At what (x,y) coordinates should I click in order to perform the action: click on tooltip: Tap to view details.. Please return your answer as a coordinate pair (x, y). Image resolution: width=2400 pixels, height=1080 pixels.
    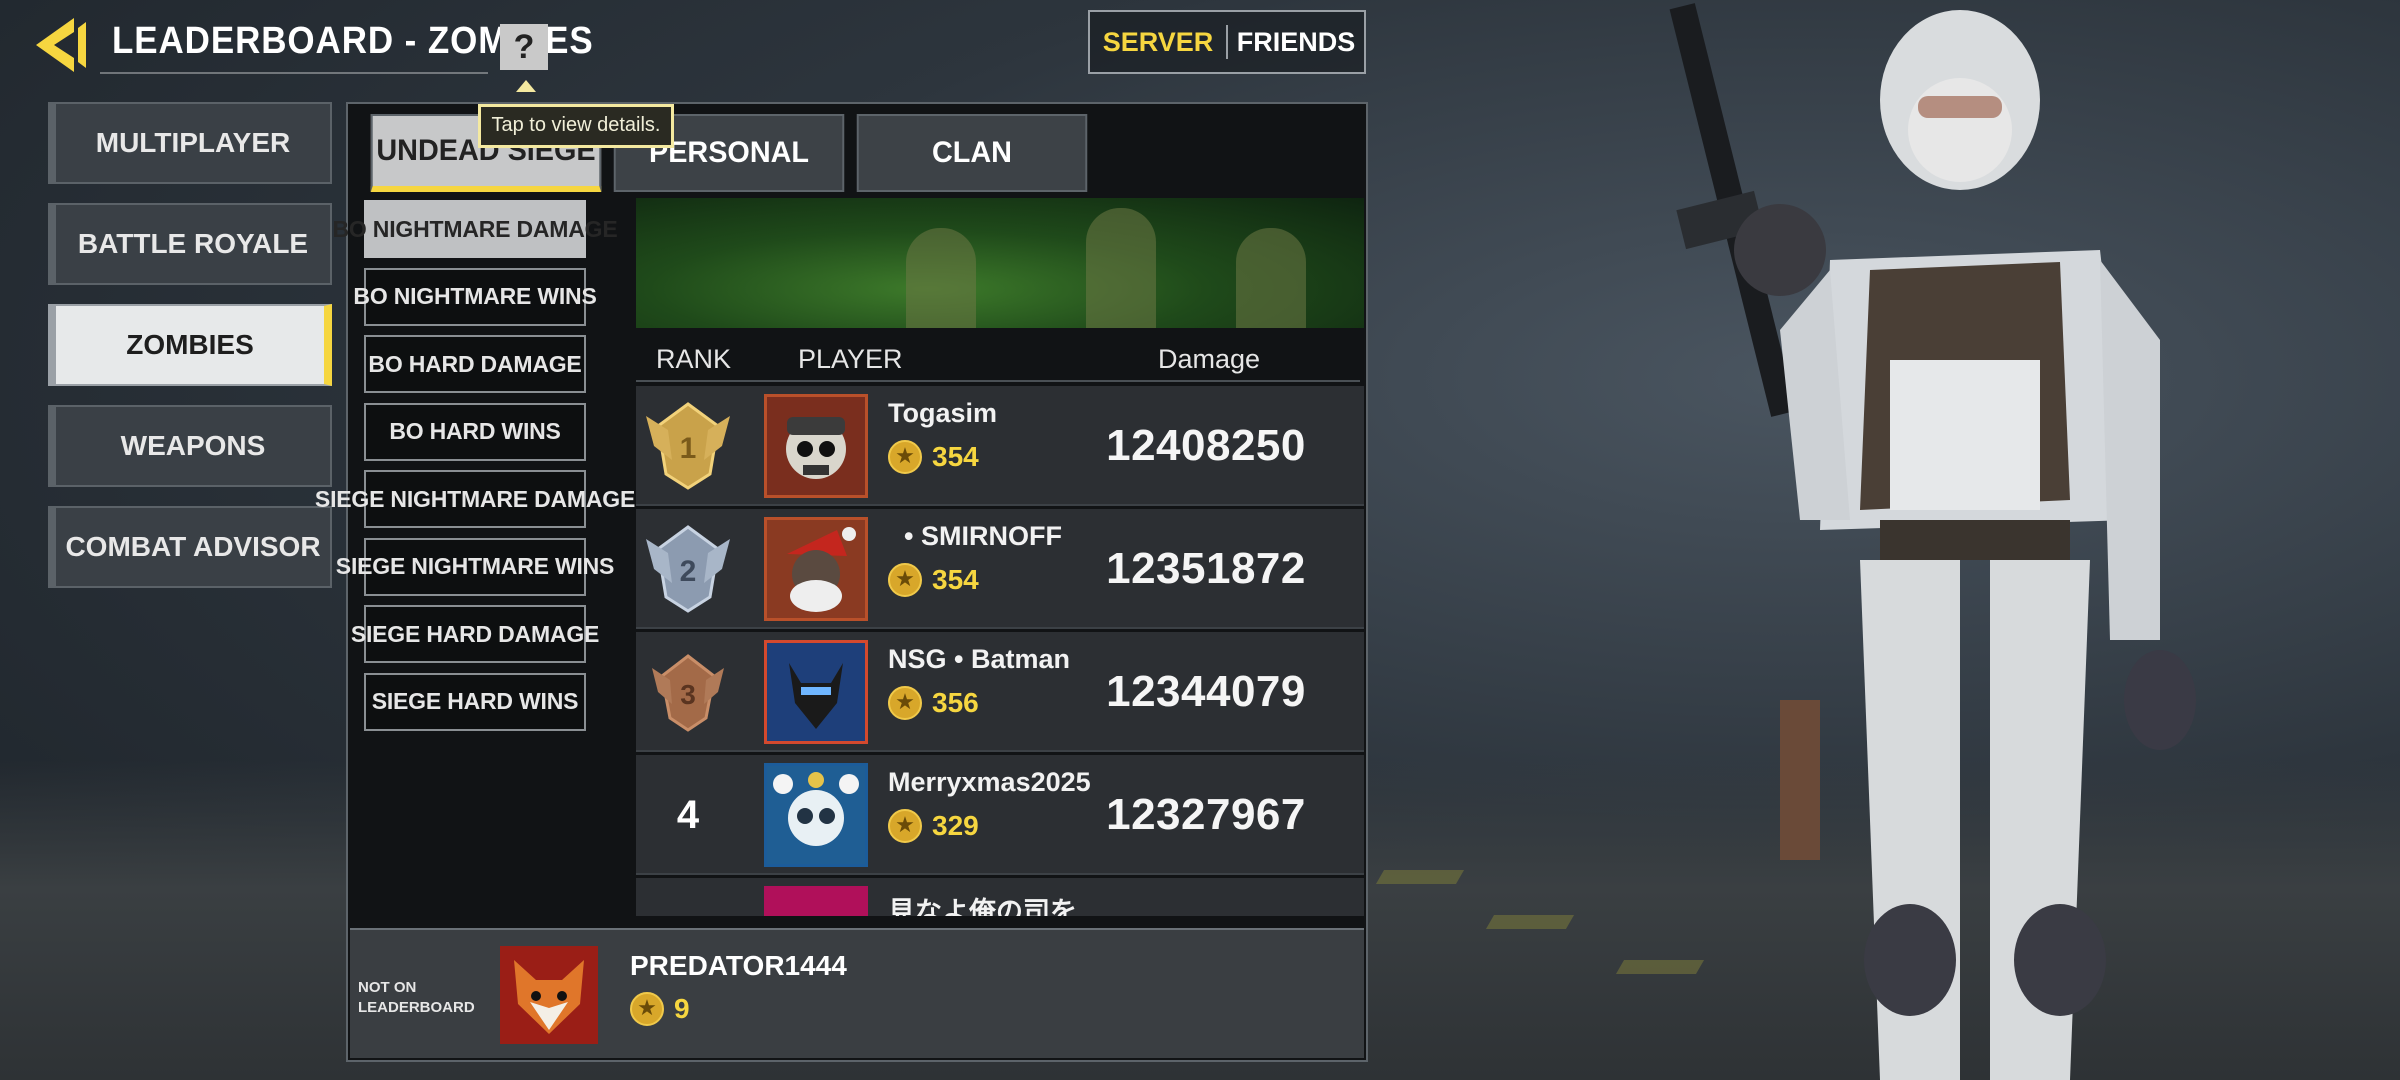
    Looking at the image, I should click on (576, 126).